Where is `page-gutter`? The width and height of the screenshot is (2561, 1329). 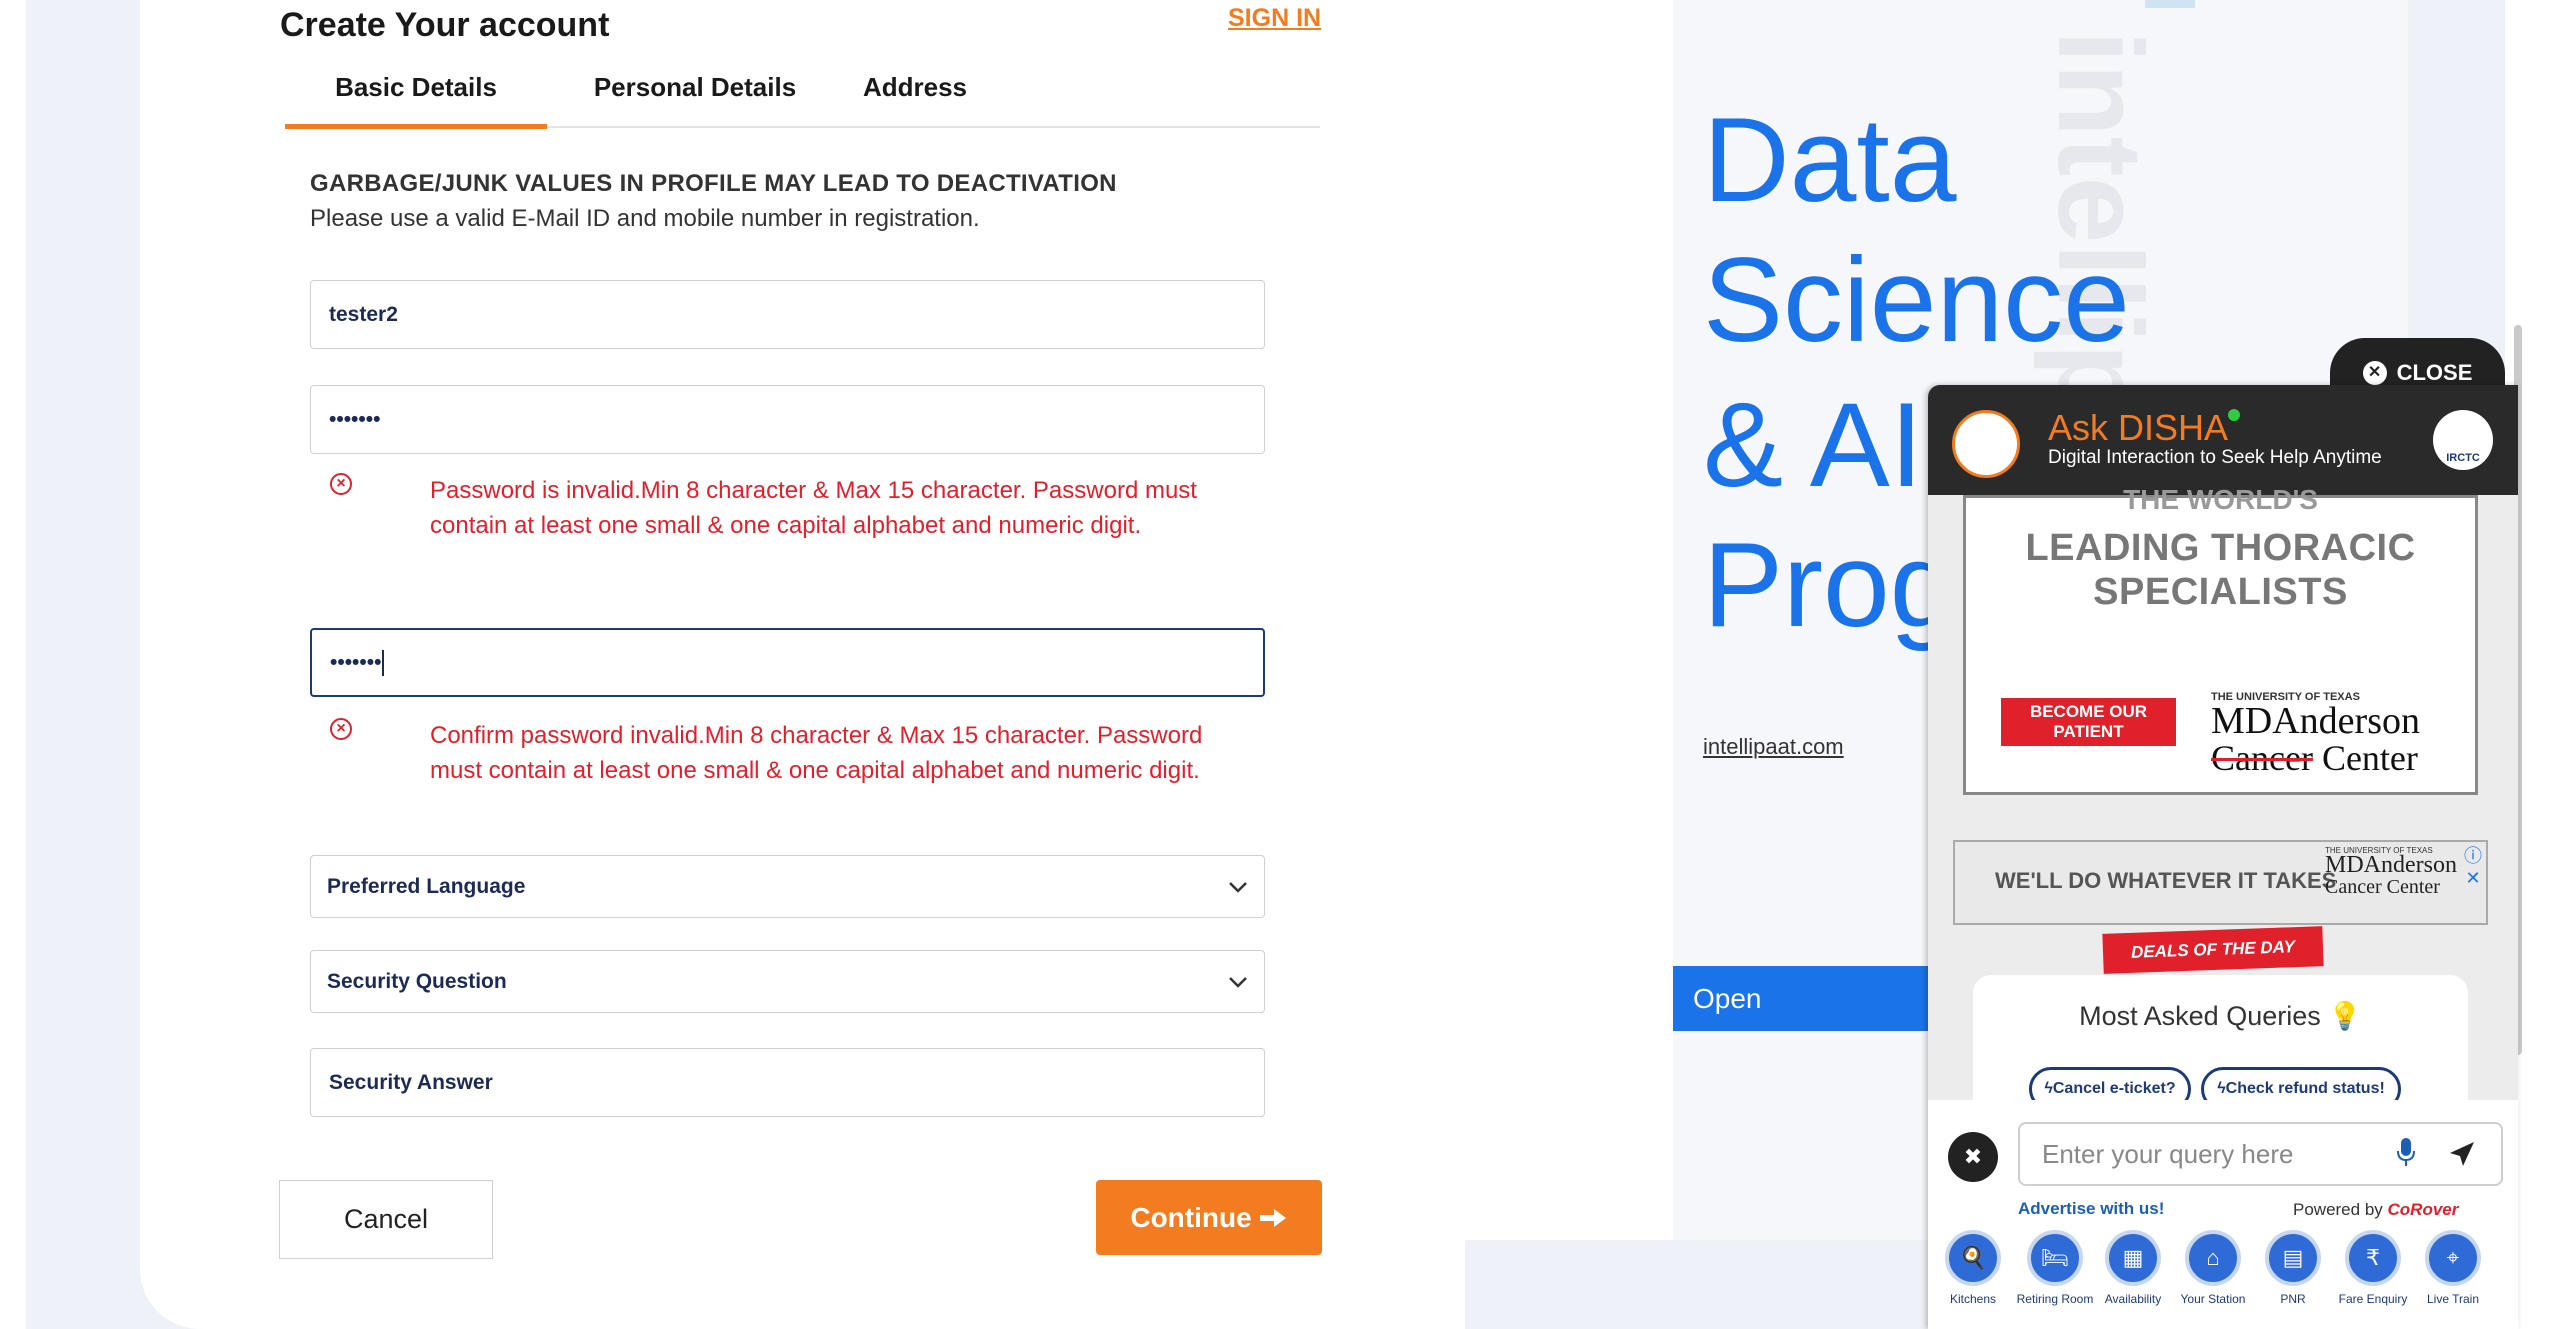
page-gutter is located at coordinates (83, 664).